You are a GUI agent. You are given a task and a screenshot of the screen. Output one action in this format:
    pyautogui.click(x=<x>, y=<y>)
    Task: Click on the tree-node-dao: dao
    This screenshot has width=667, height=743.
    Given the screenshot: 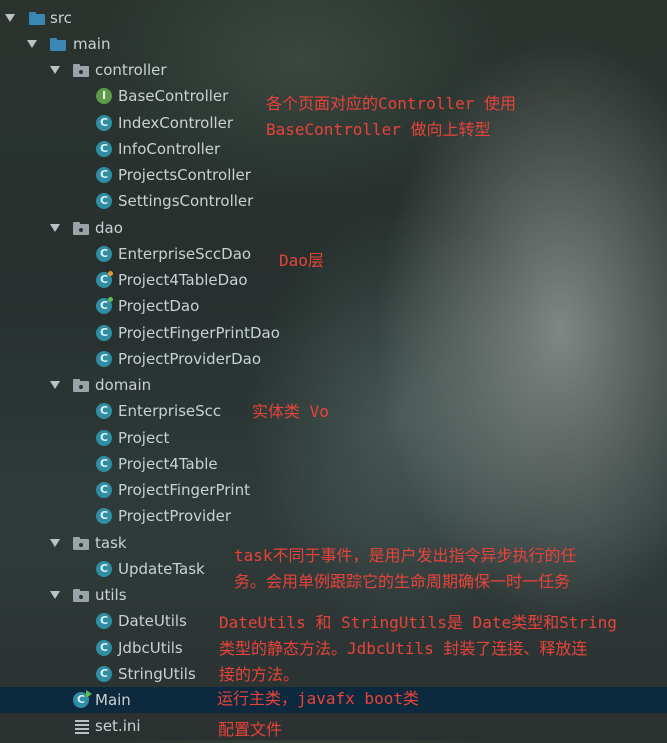 What is the action you would take?
    pyautogui.click(x=333, y=228)
    